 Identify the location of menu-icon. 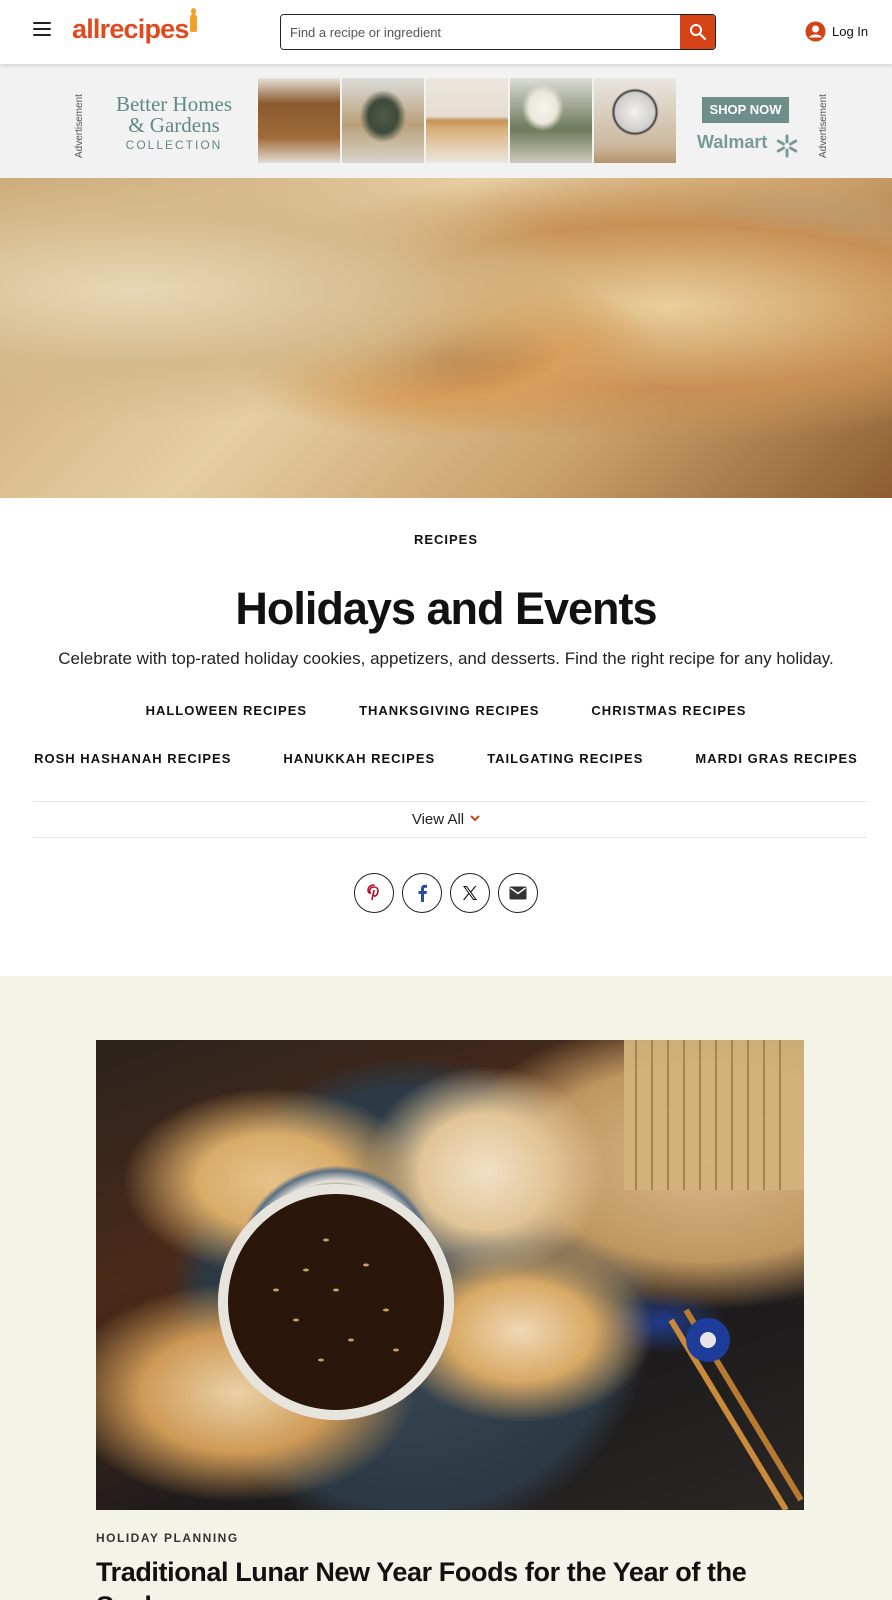
(43, 30).